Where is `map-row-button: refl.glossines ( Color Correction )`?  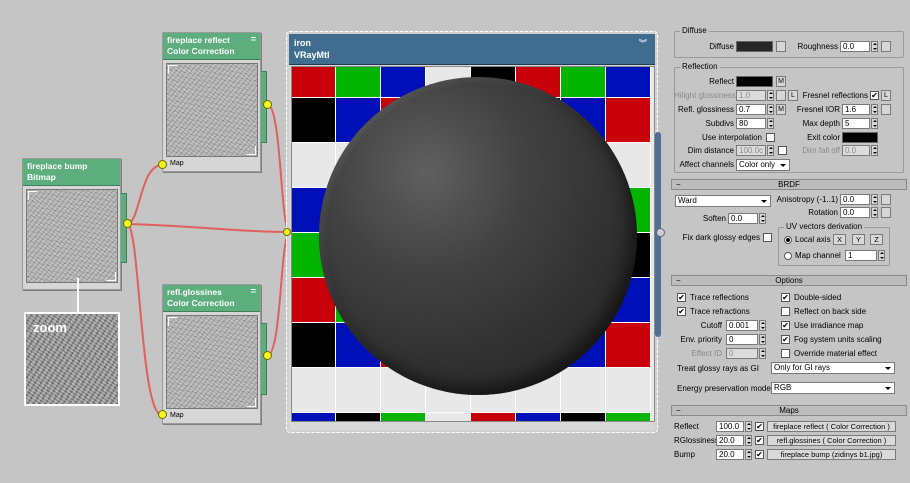 map-row-button: refl.glossines ( Color Correction ) is located at coordinates (831, 440).